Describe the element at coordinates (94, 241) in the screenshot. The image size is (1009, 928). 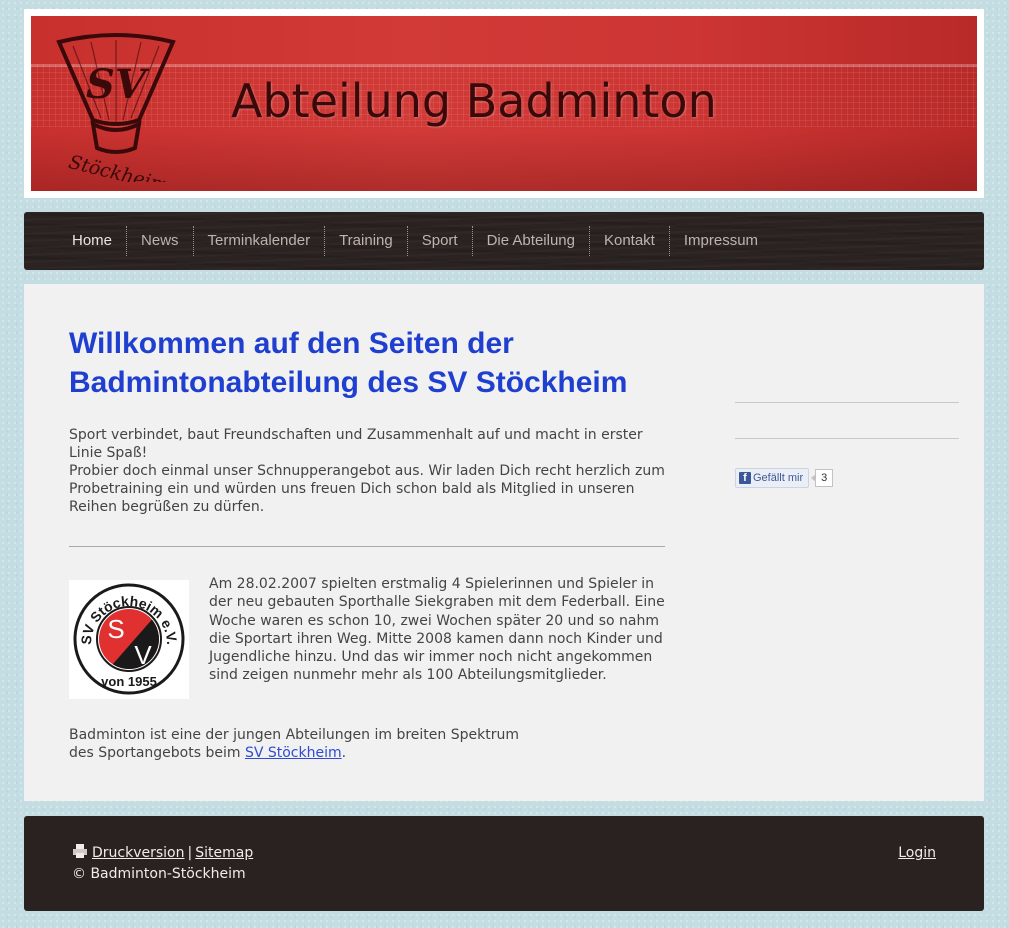
I see `nav-item-home: Home` at that location.